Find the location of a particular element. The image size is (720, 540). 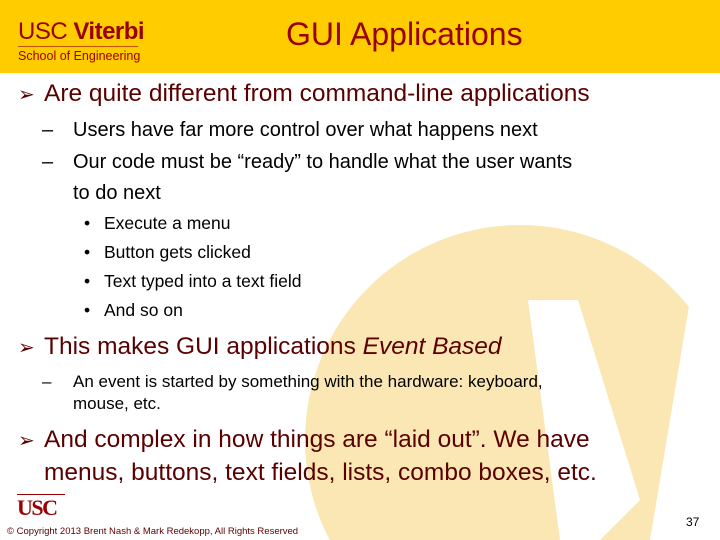

bullet-level3: • Text typed into a text field is located at coordinates (192, 281).